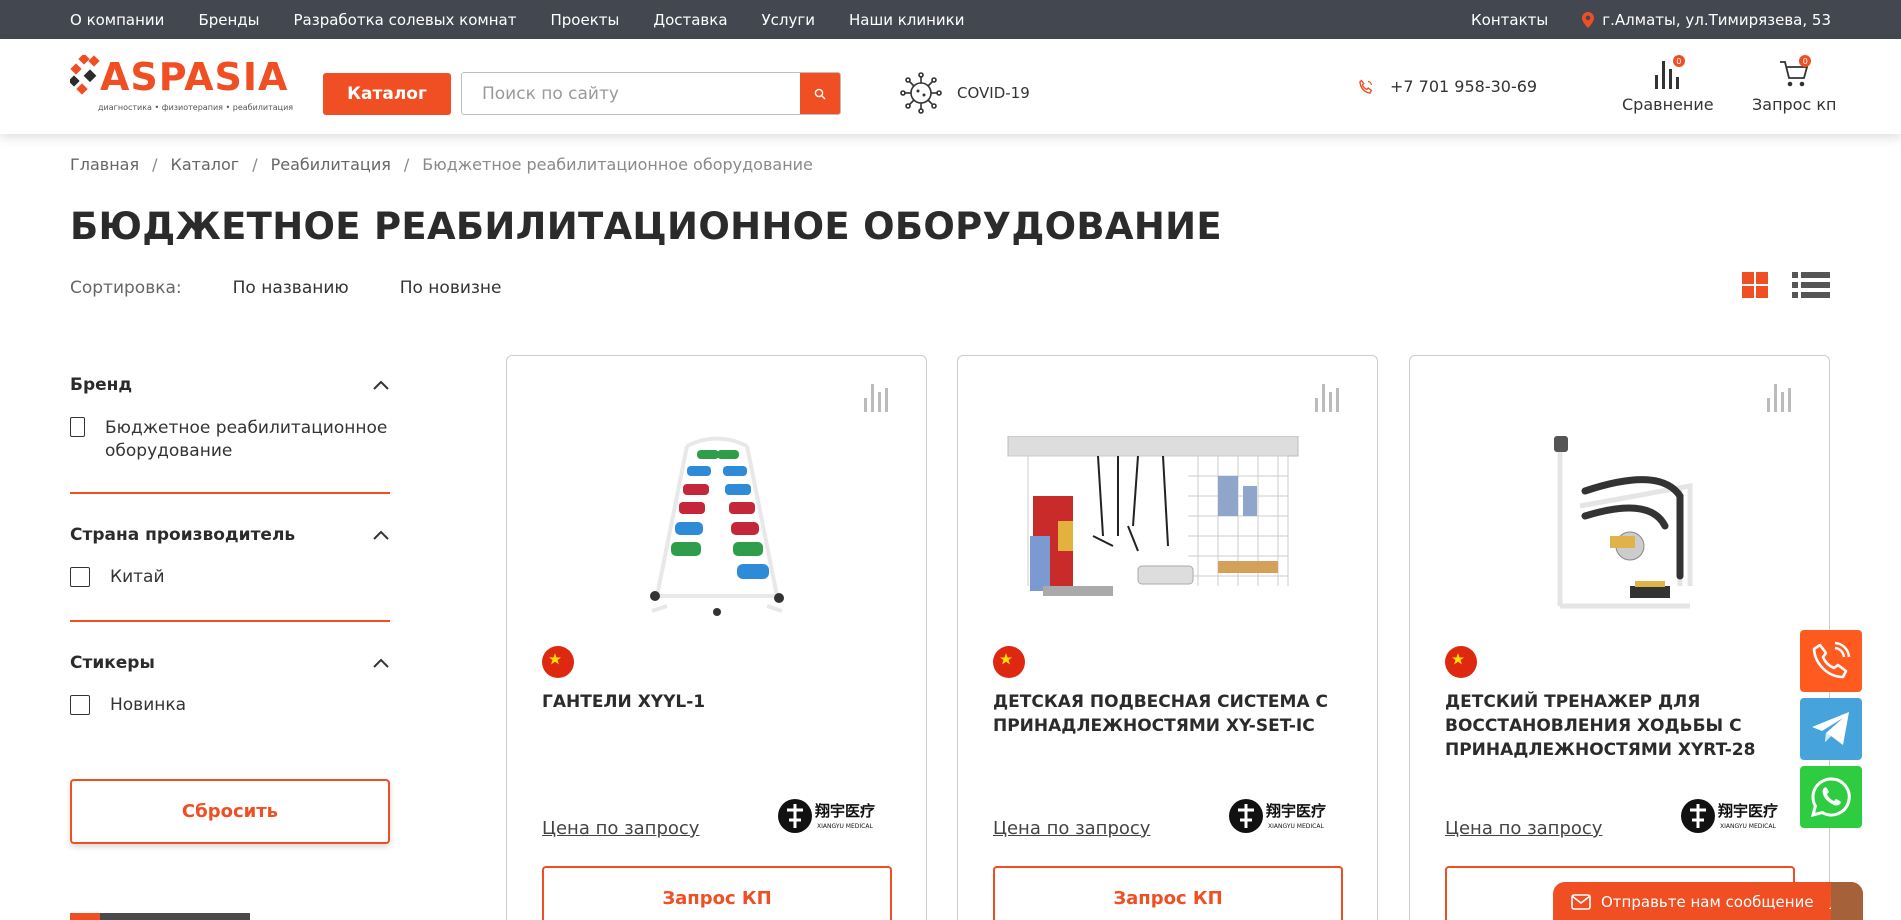  Describe the element at coordinates (230, 535) in the screenshot. I see `filter-title-country: Страна производитель` at that location.